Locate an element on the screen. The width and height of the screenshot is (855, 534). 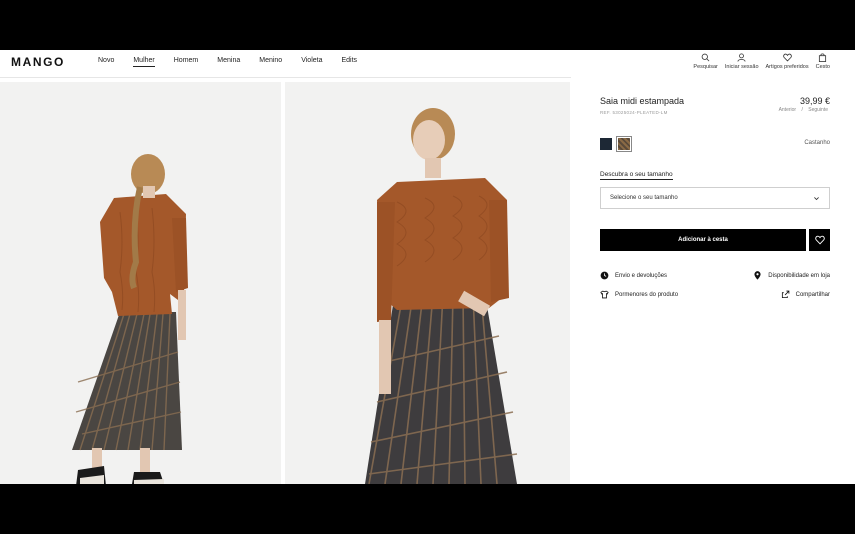
login-label: Iniciar sessão is located at coordinates (741, 67).